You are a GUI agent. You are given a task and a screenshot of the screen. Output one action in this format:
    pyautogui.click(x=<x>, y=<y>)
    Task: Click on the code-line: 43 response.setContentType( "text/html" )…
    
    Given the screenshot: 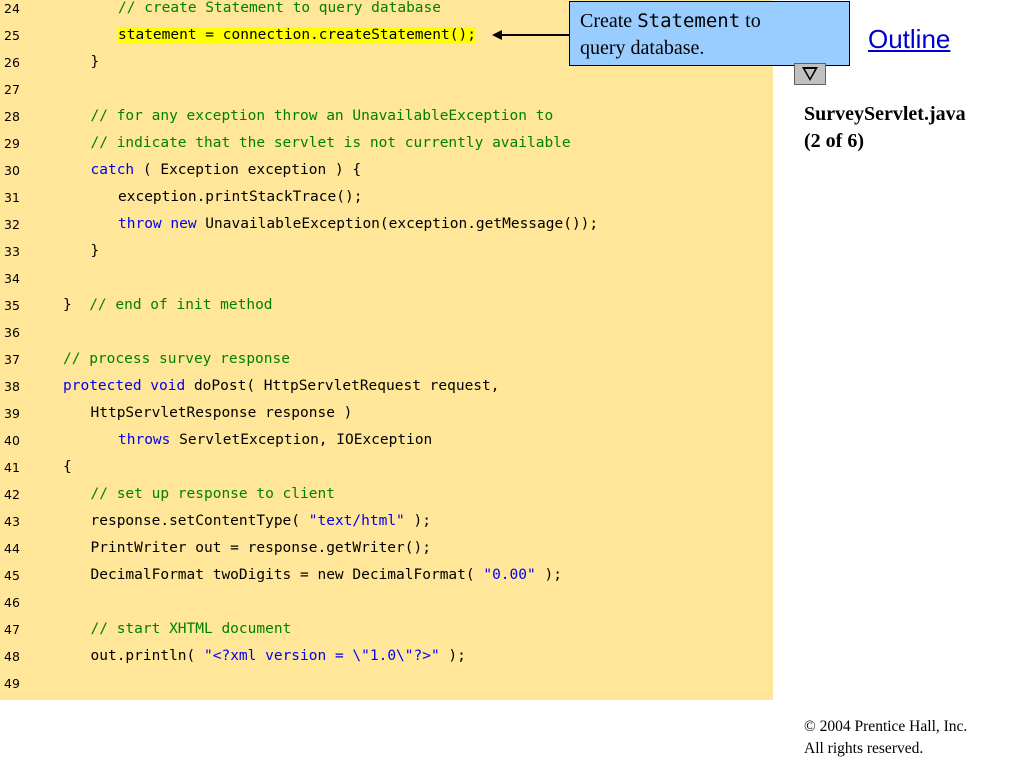 What is the action you would take?
    pyautogui.click(x=386, y=521)
    